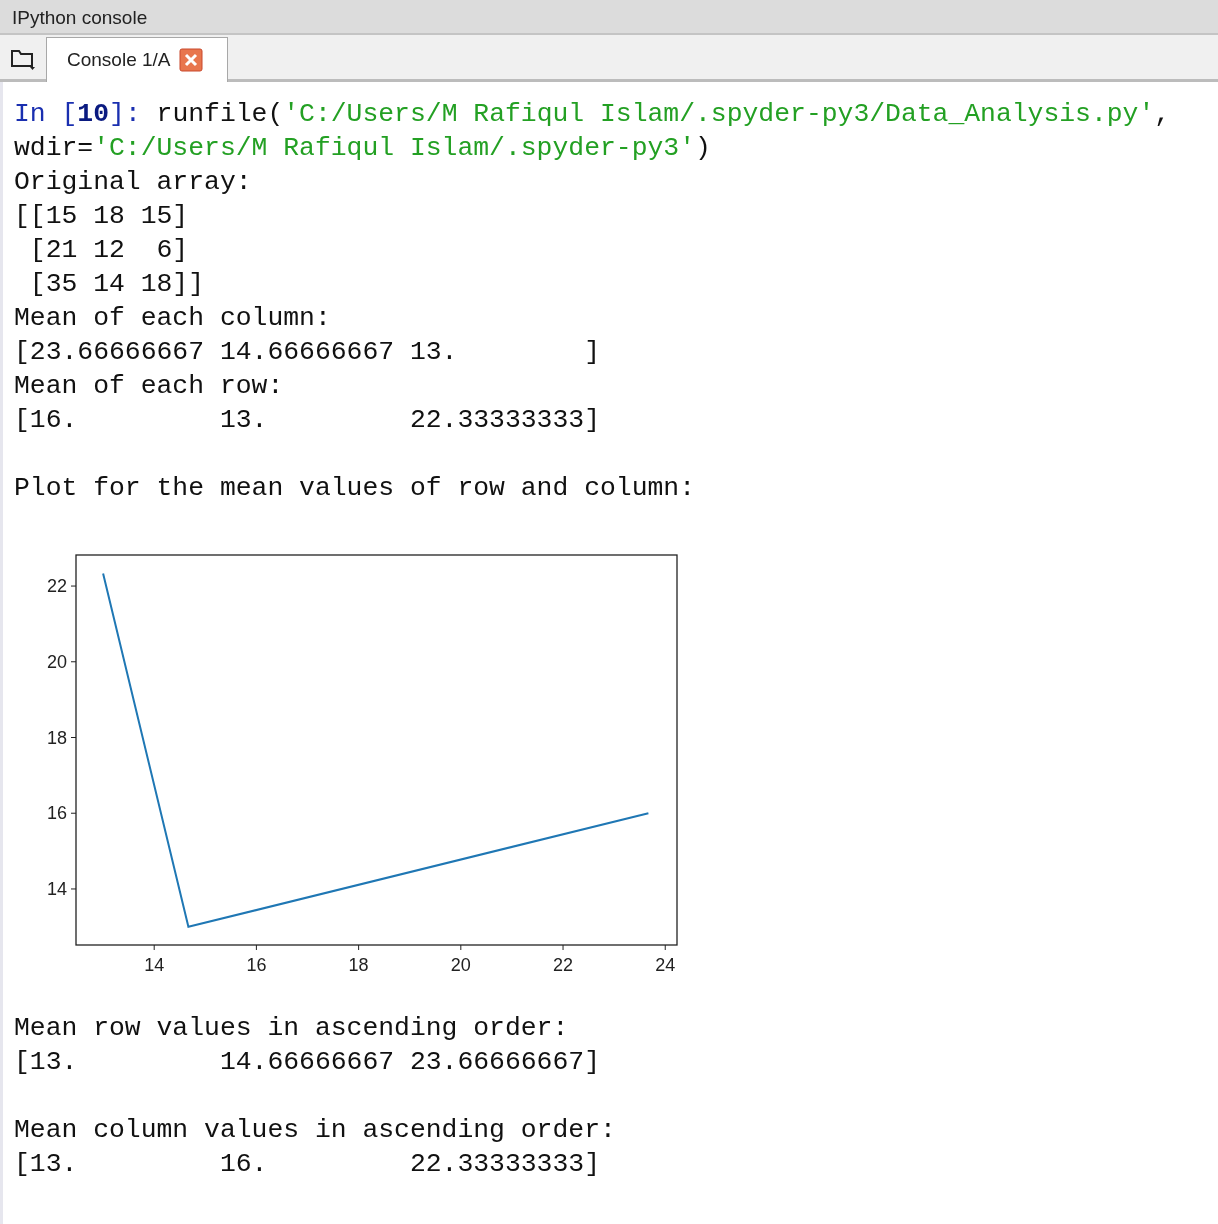 The height and width of the screenshot is (1224, 1218). Describe the element at coordinates (292, 1028) in the screenshot. I see `console-line: Mean row values in ascending order:` at that location.